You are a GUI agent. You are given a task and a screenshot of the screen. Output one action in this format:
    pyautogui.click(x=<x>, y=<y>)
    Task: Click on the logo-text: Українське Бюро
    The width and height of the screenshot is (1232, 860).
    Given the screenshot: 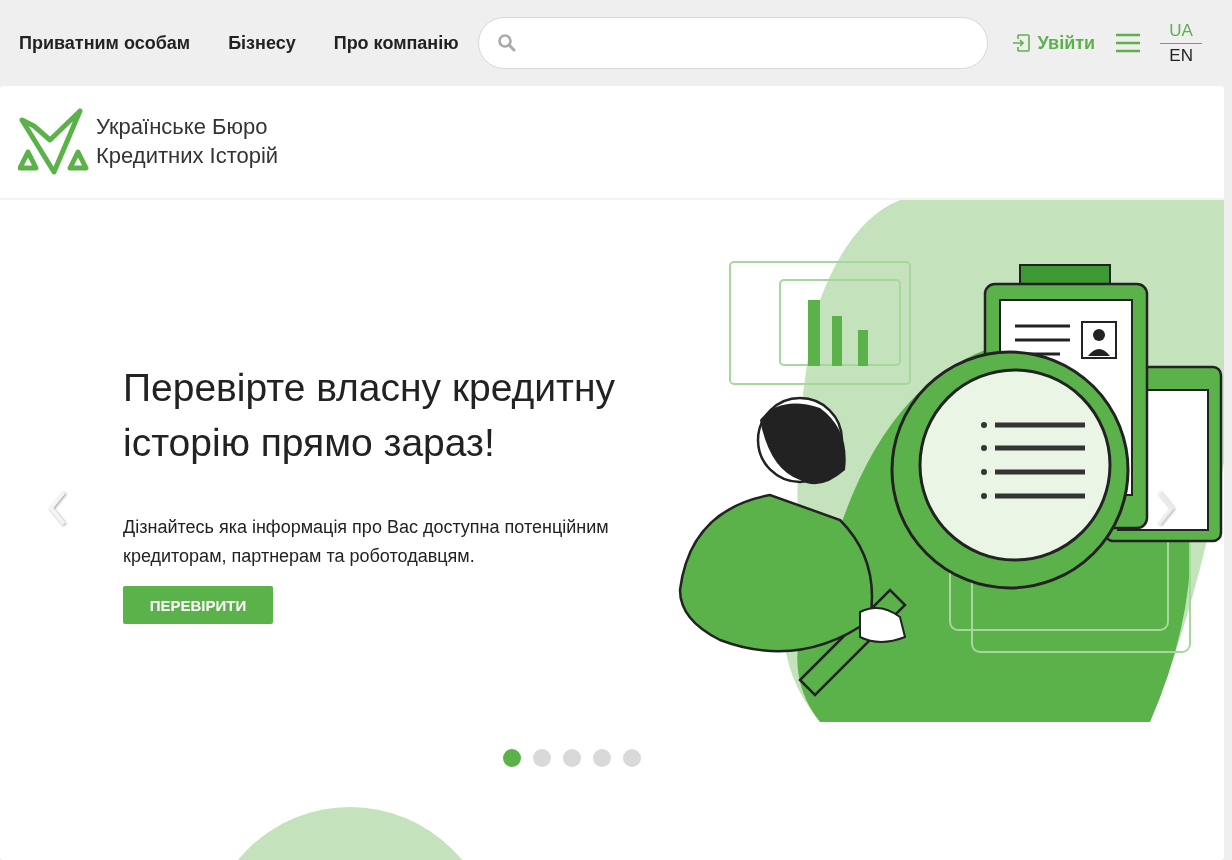 What is the action you would take?
    pyautogui.click(x=182, y=127)
    